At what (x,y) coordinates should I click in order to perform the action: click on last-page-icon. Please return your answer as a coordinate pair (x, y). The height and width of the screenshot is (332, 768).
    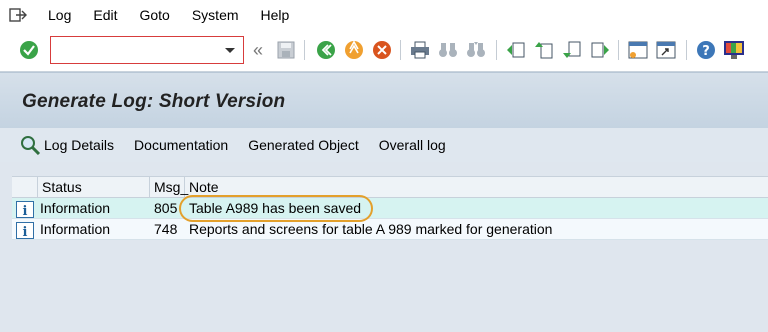
    Looking at the image, I should click on (600, 50).